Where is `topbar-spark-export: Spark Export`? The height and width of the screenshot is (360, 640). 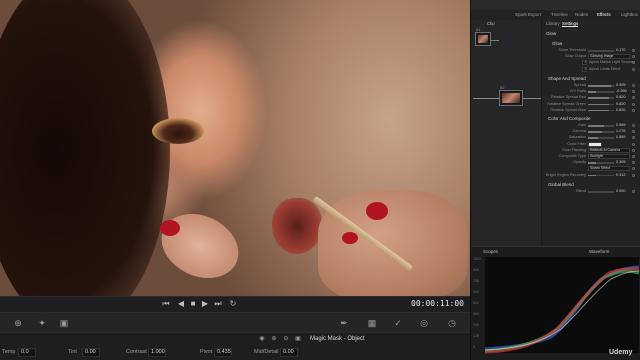
topbar-spark-export: Spark Export is located at coordinates (528, 14).